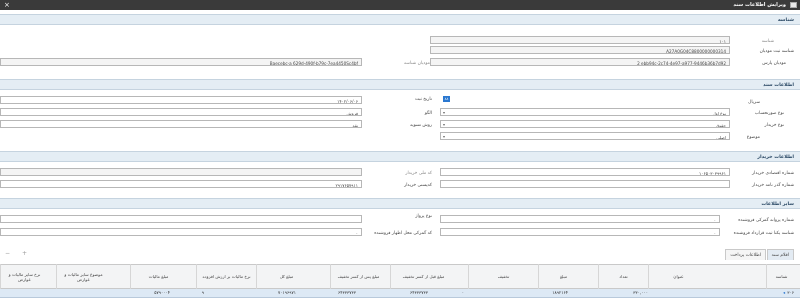  I want to click on cell-total: ۷۰۱۹۶۹۷۱, so click(287, 294).